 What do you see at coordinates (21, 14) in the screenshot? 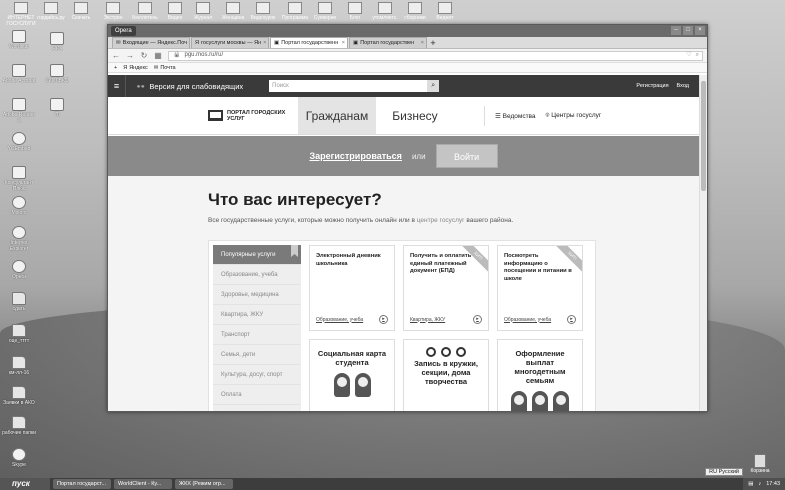
I see `desktop-icon: ИНТЕРНЕТ ГОСУСЛУГИ` at bounding box center [21, 14].